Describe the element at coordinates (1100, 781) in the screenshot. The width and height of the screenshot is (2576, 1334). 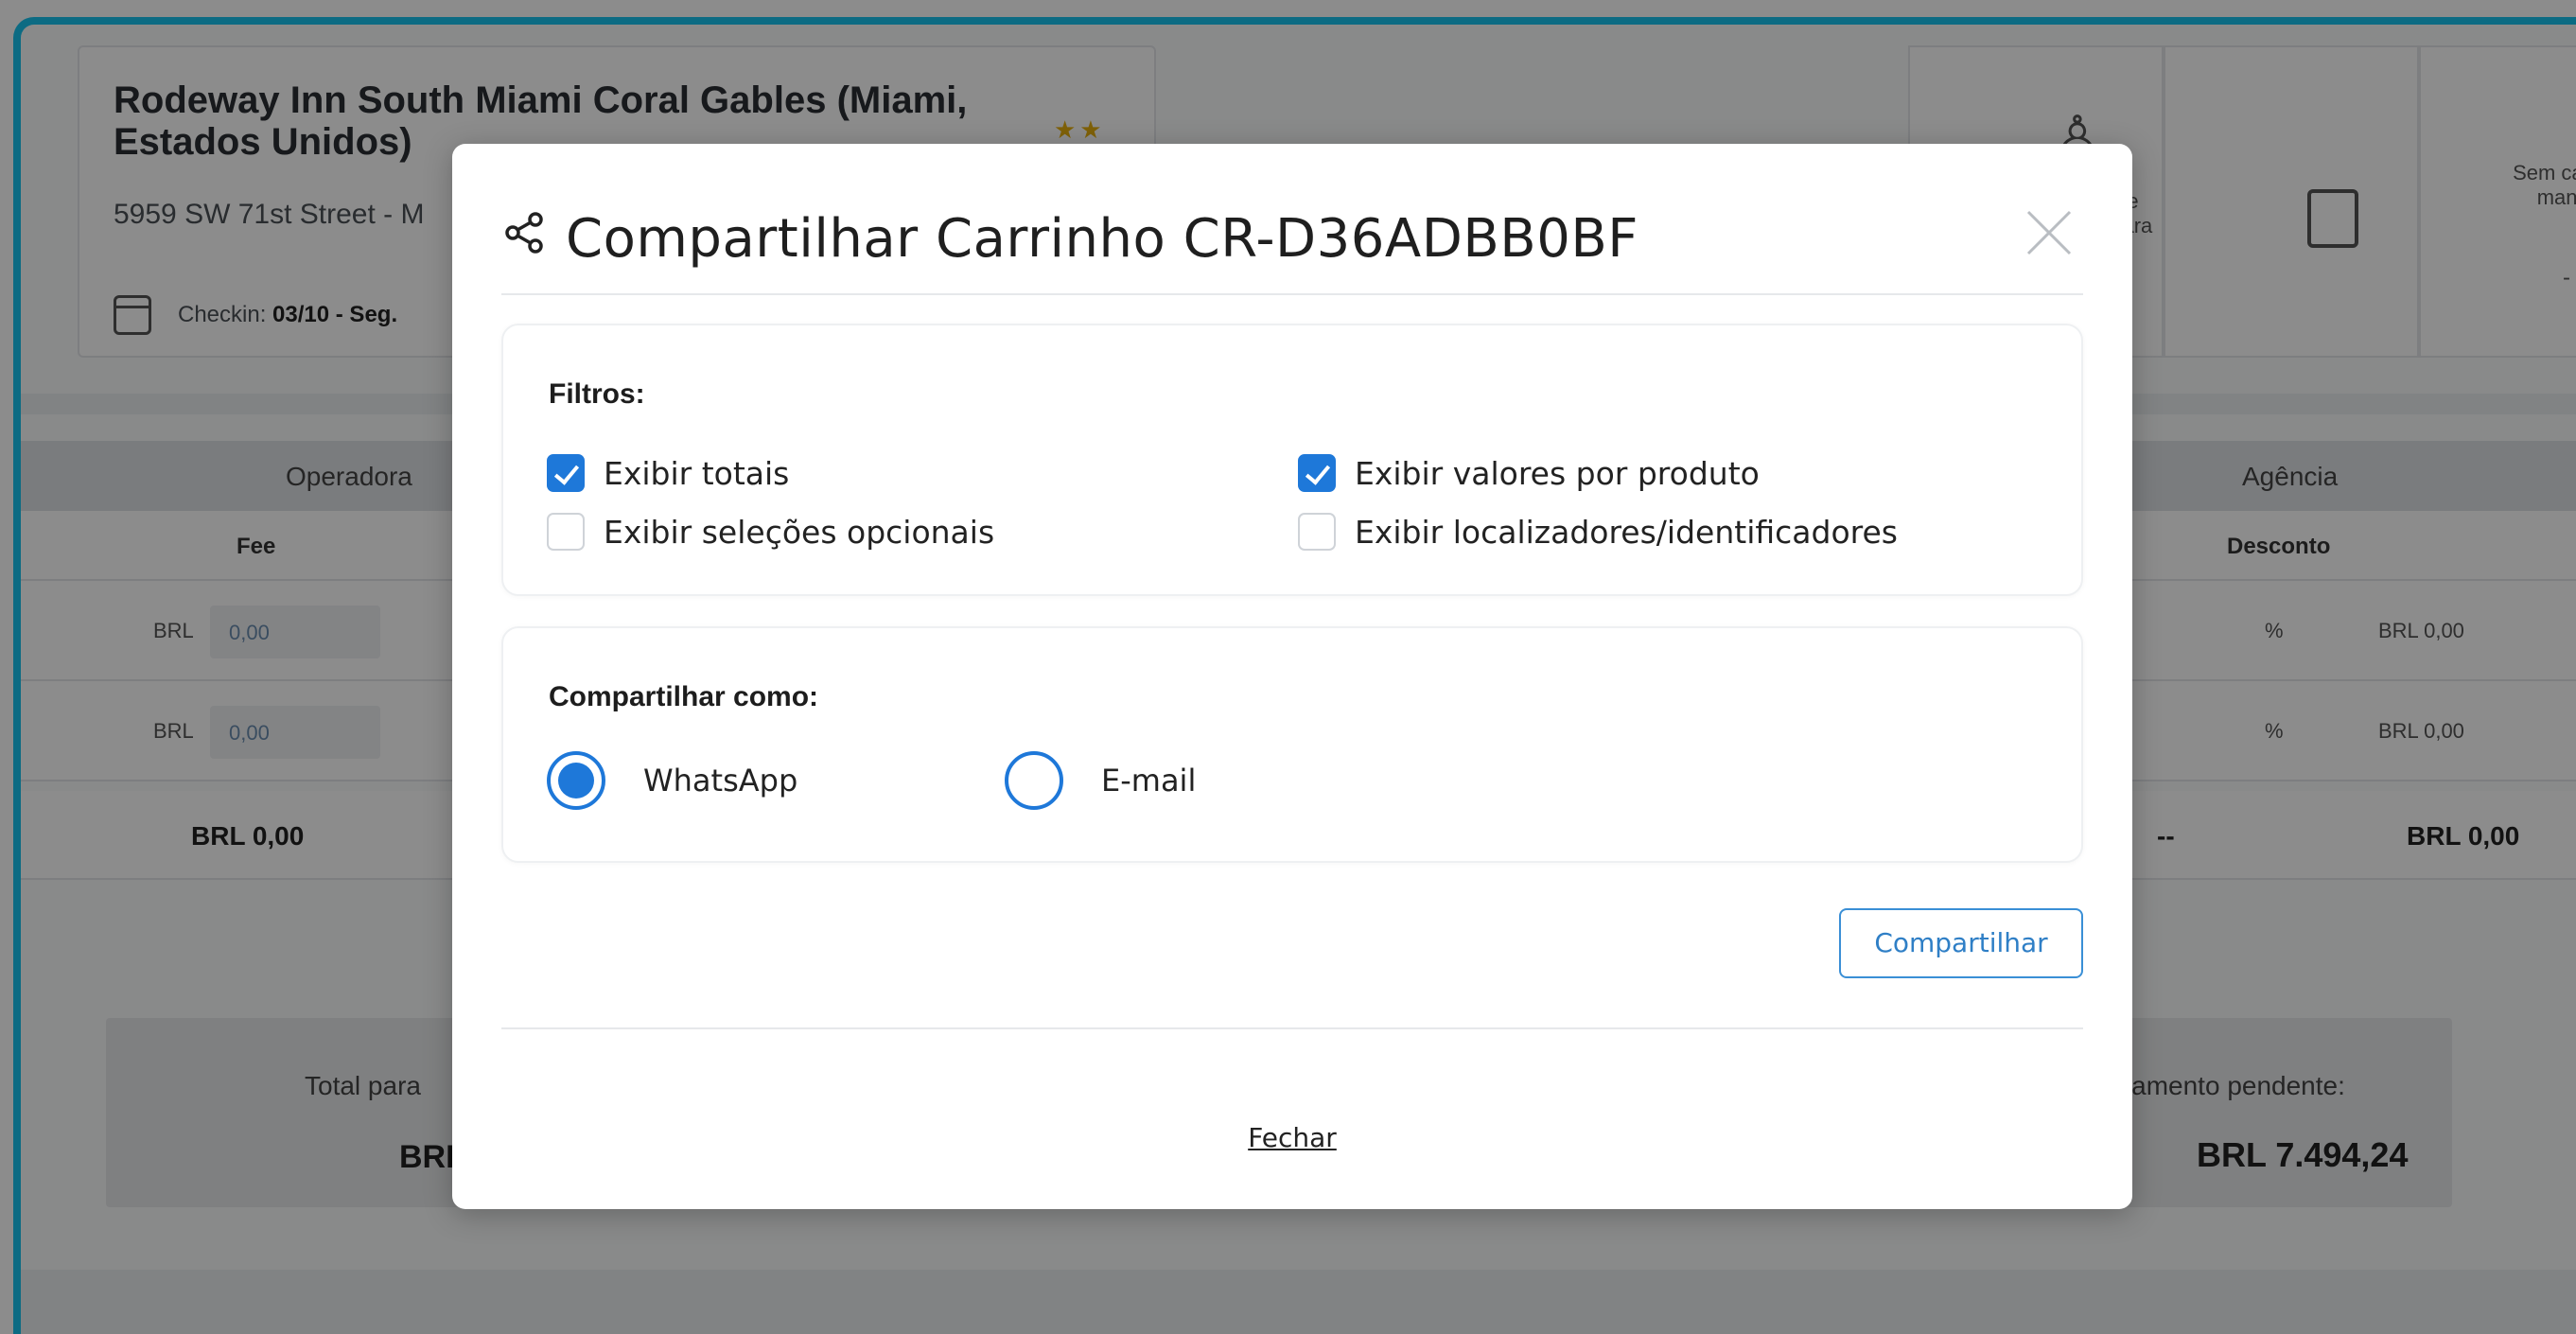
I see `radio-email: E-mail` at that location.